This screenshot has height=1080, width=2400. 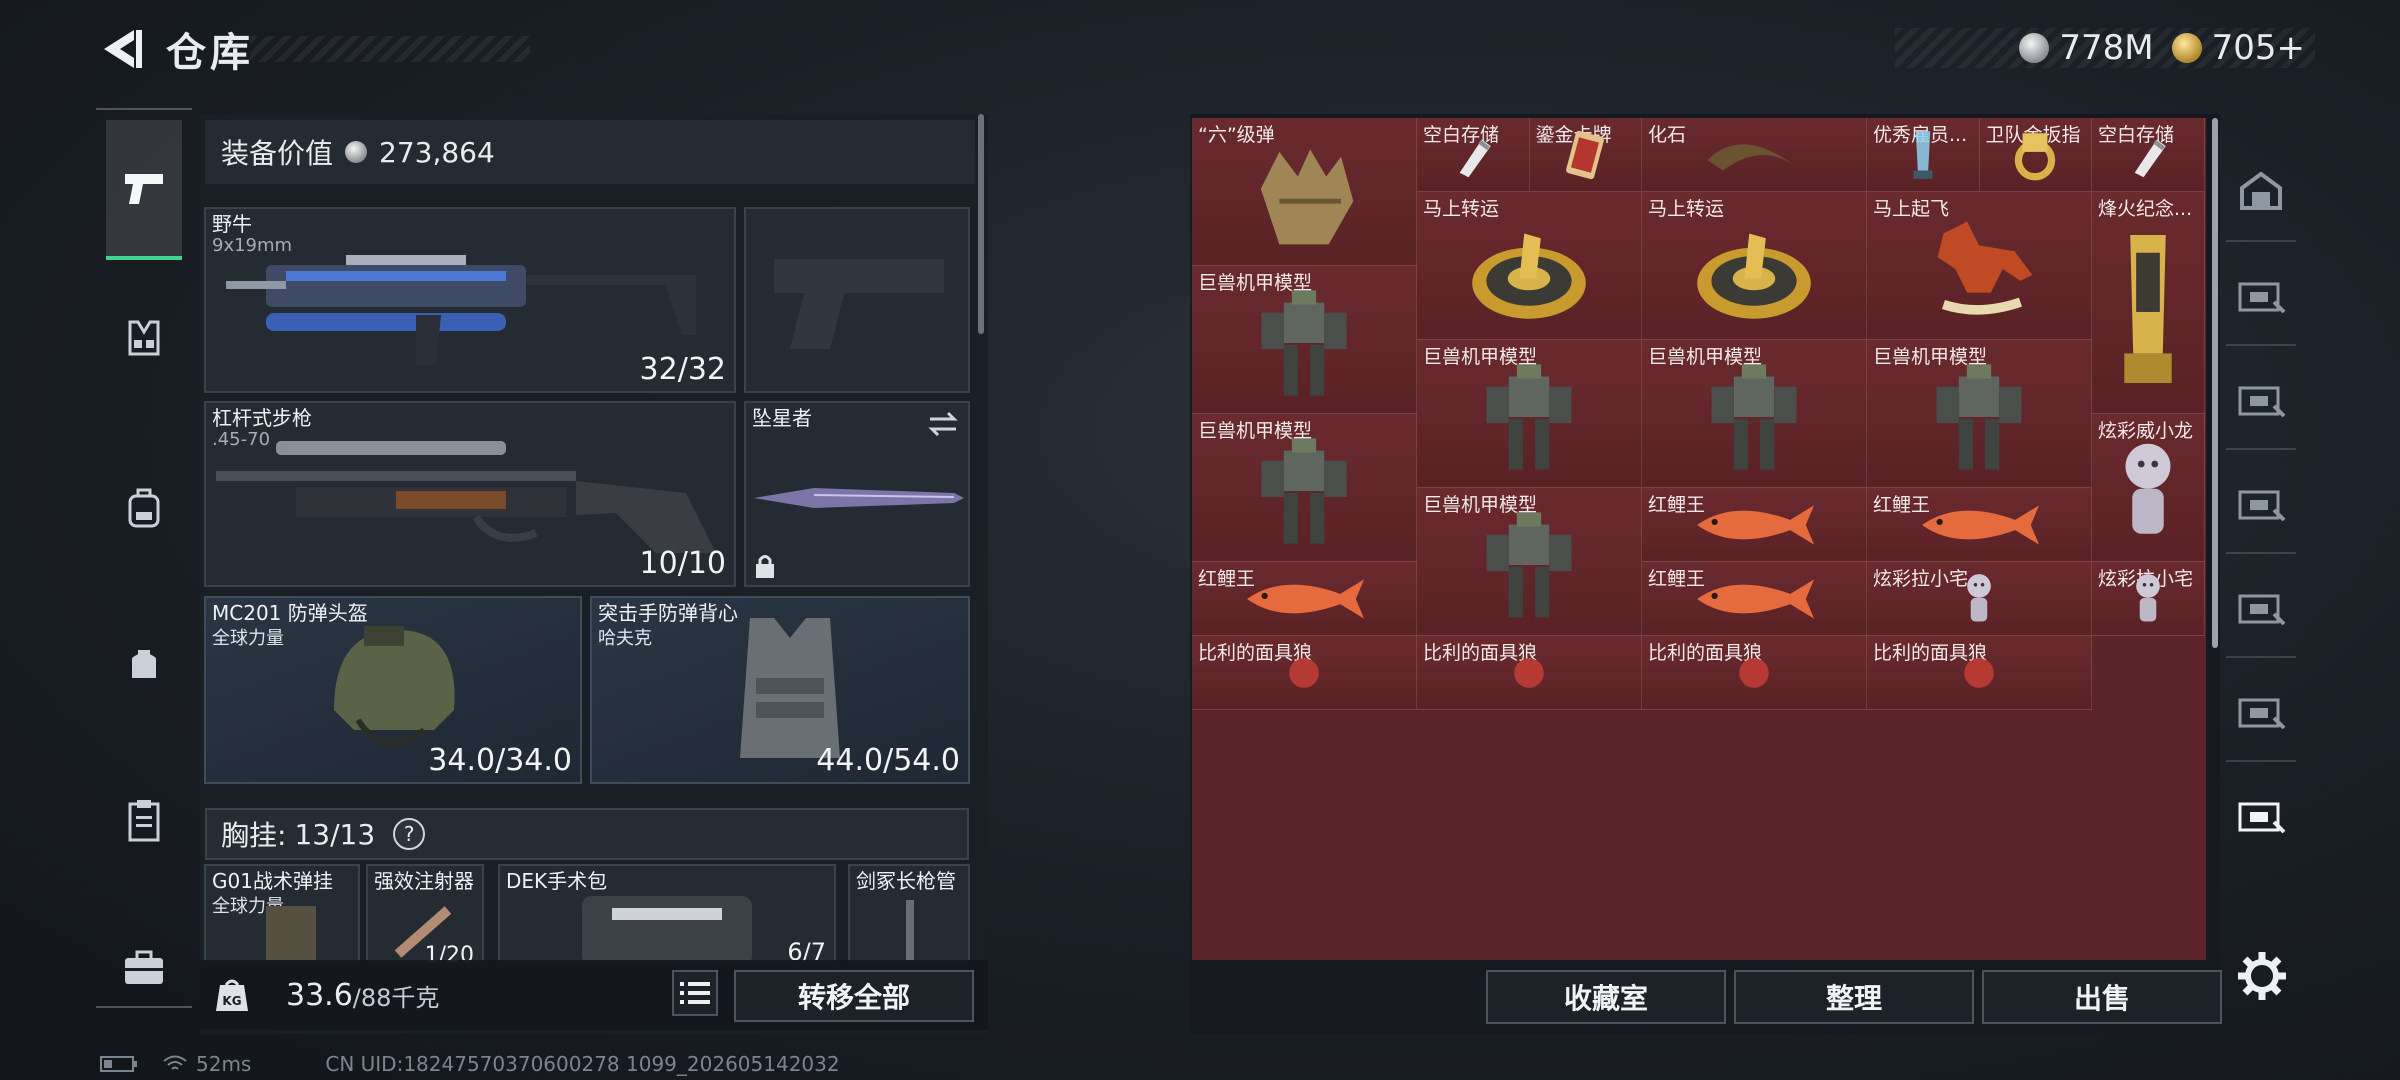 What do you see at coordinates (2261, 814) in the screenshot?
I see `storage-vii-tab` at bounding box center [2261, 814].